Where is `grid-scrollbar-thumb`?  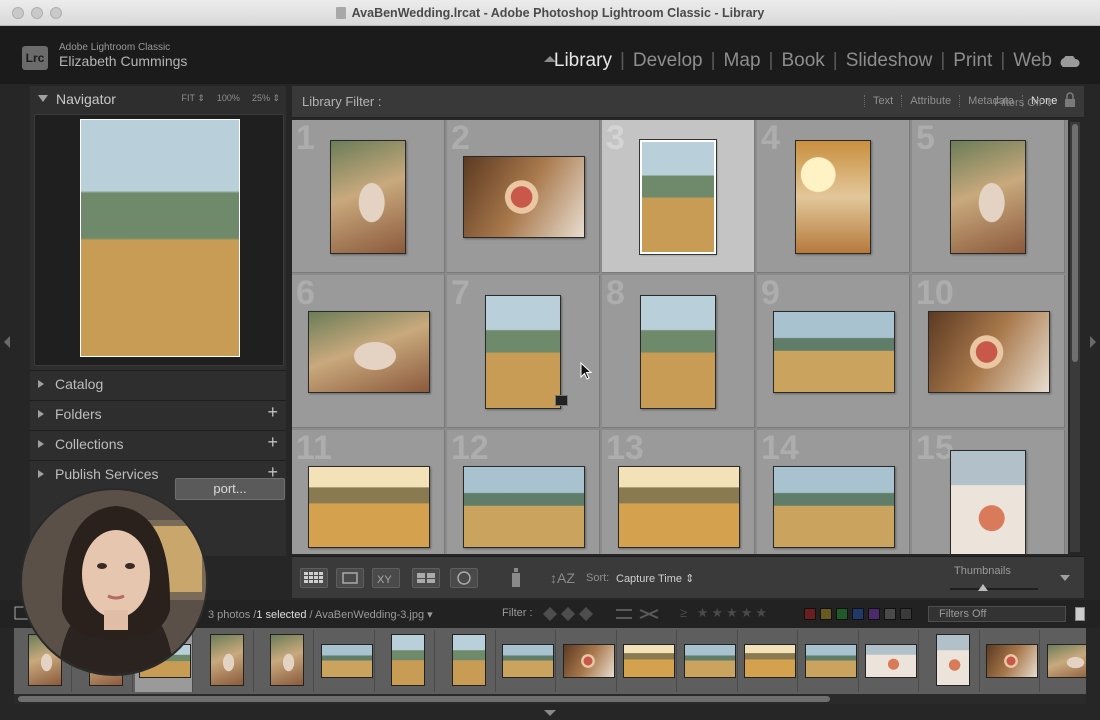
grid-scrollbar-thumb is located at coordinates (1075, 243).